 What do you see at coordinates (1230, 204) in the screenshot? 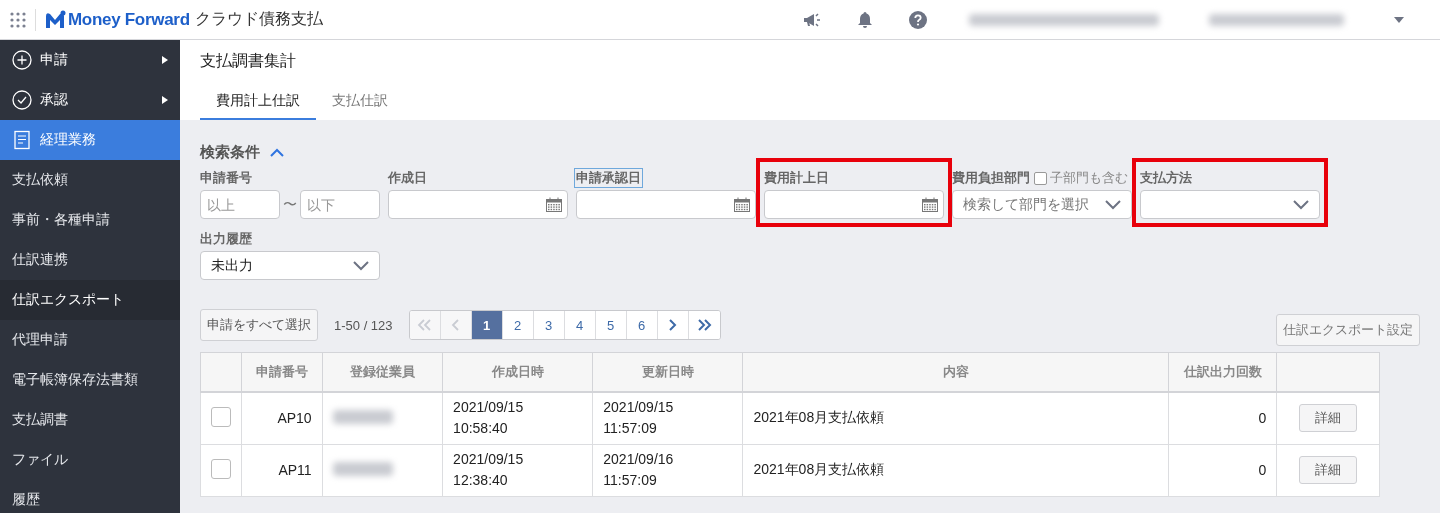
I see `select-field` at bounding box center [1230, 204].